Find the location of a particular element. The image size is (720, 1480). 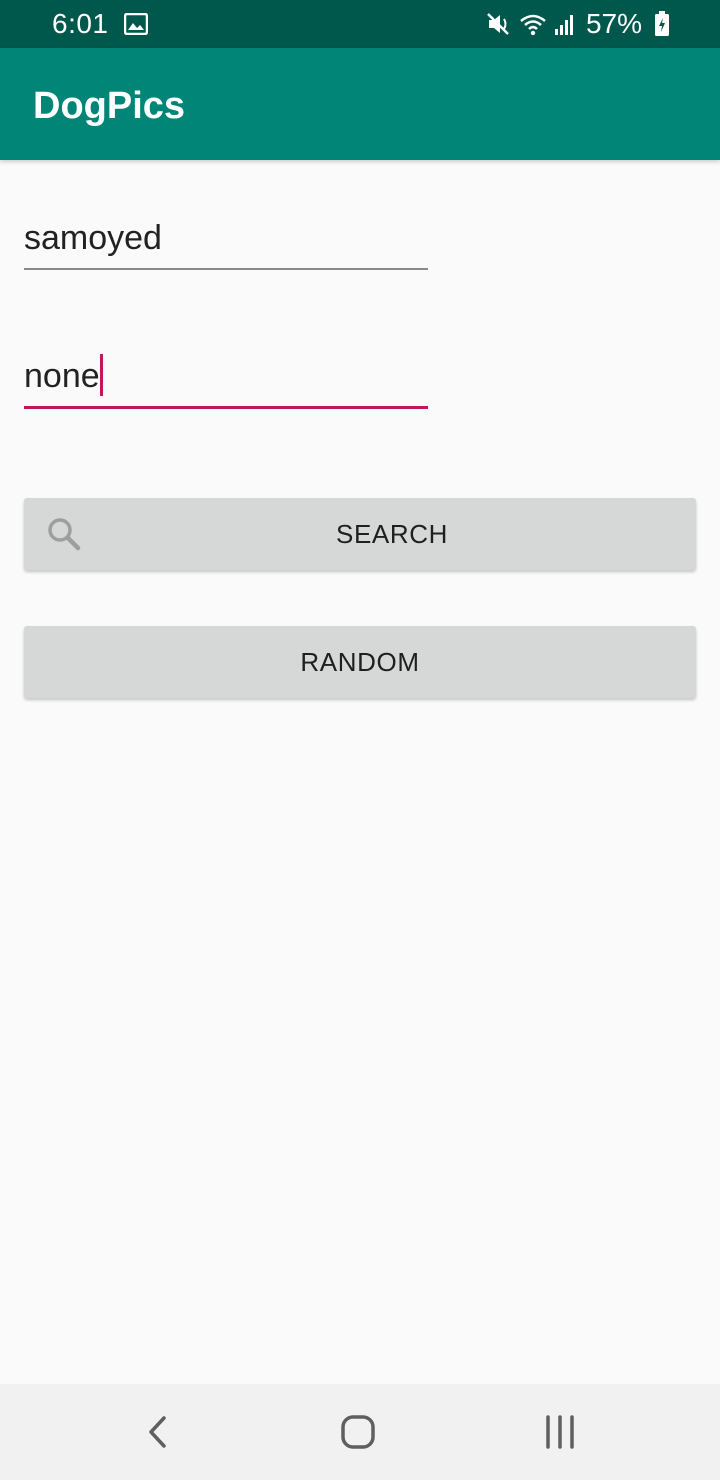

status-icons: 57% is located at coordinates (575, 24).